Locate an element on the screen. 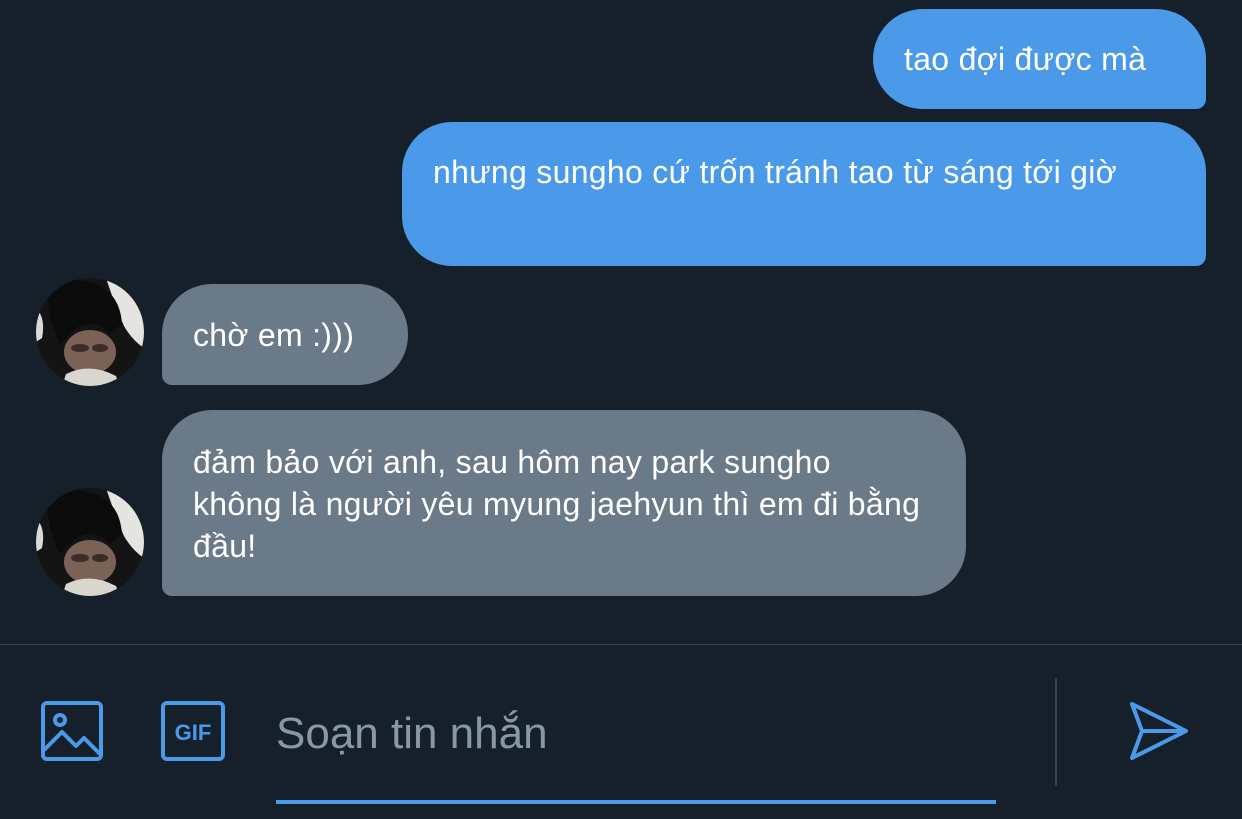  send-separator is located at coordinates (1056, 732).